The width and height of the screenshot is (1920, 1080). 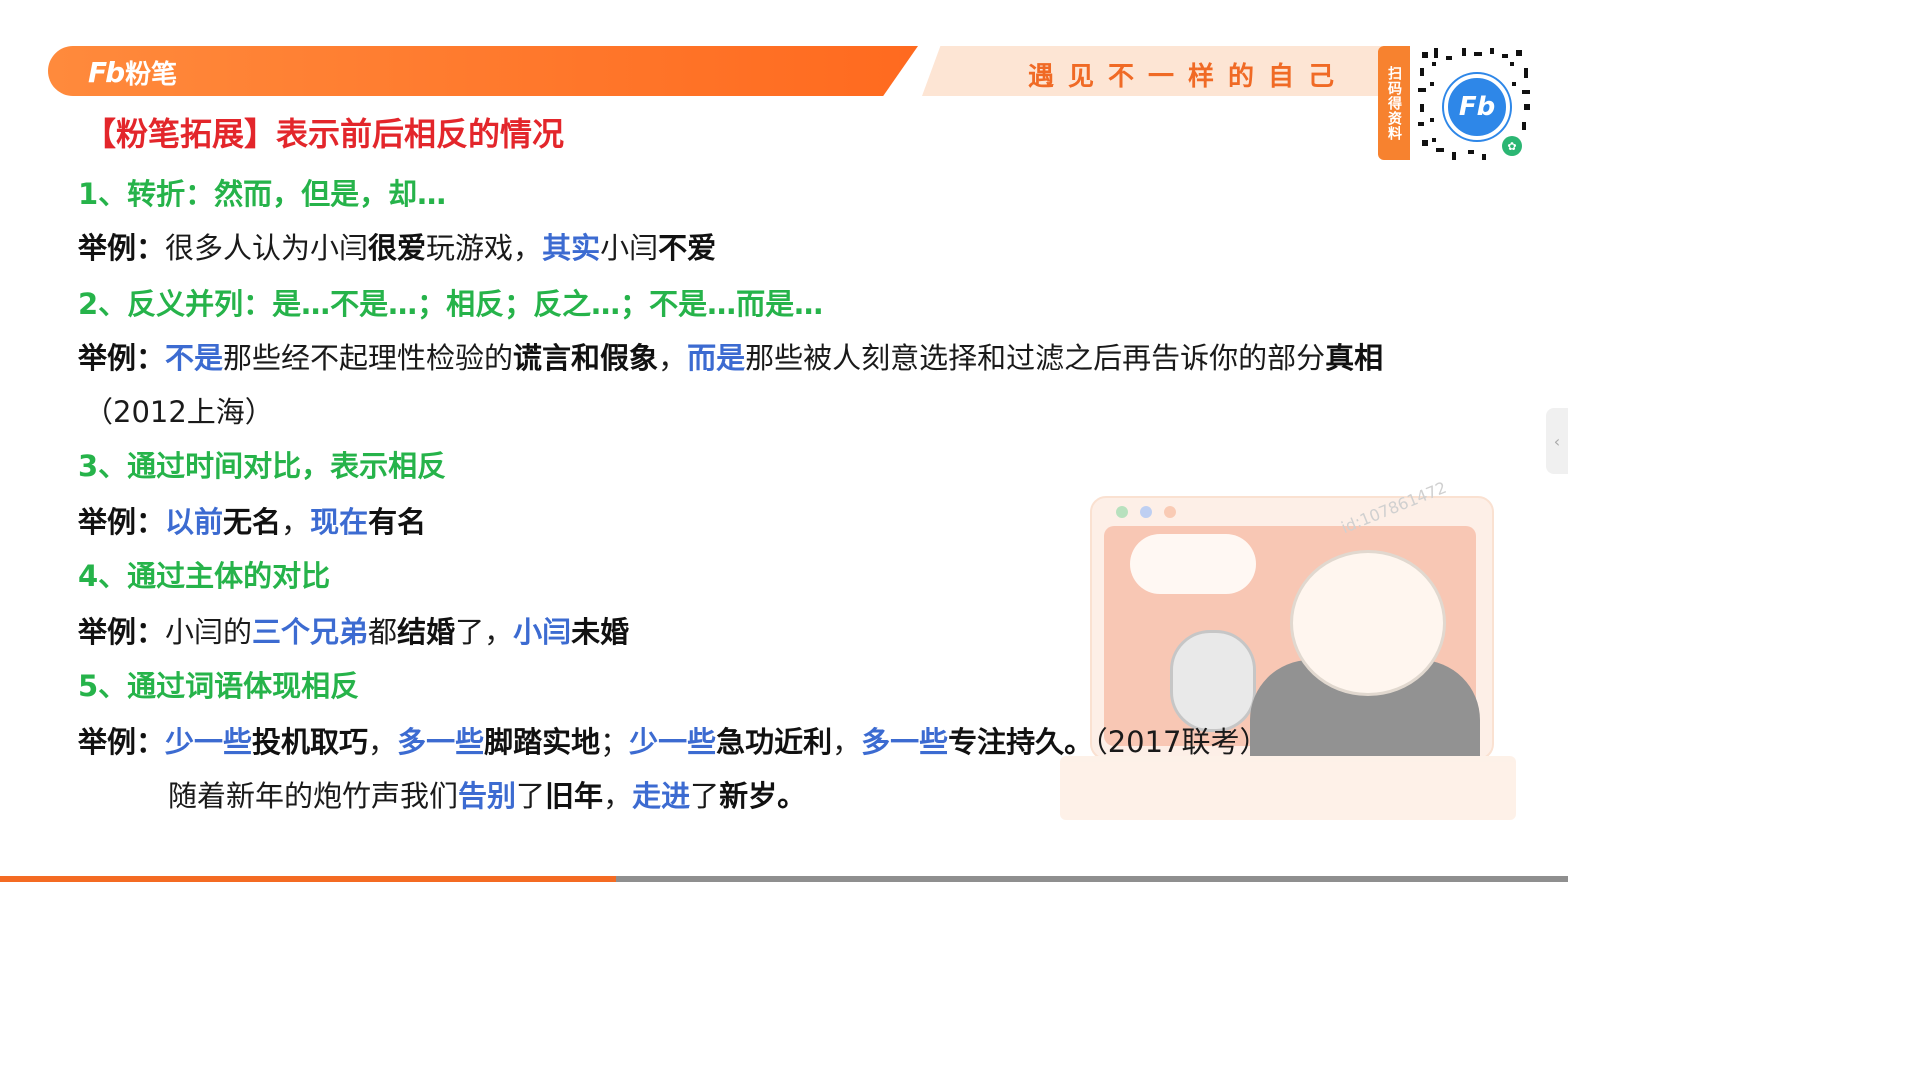 I want to click on bold-span: 有名, so click(x=397, y=522).